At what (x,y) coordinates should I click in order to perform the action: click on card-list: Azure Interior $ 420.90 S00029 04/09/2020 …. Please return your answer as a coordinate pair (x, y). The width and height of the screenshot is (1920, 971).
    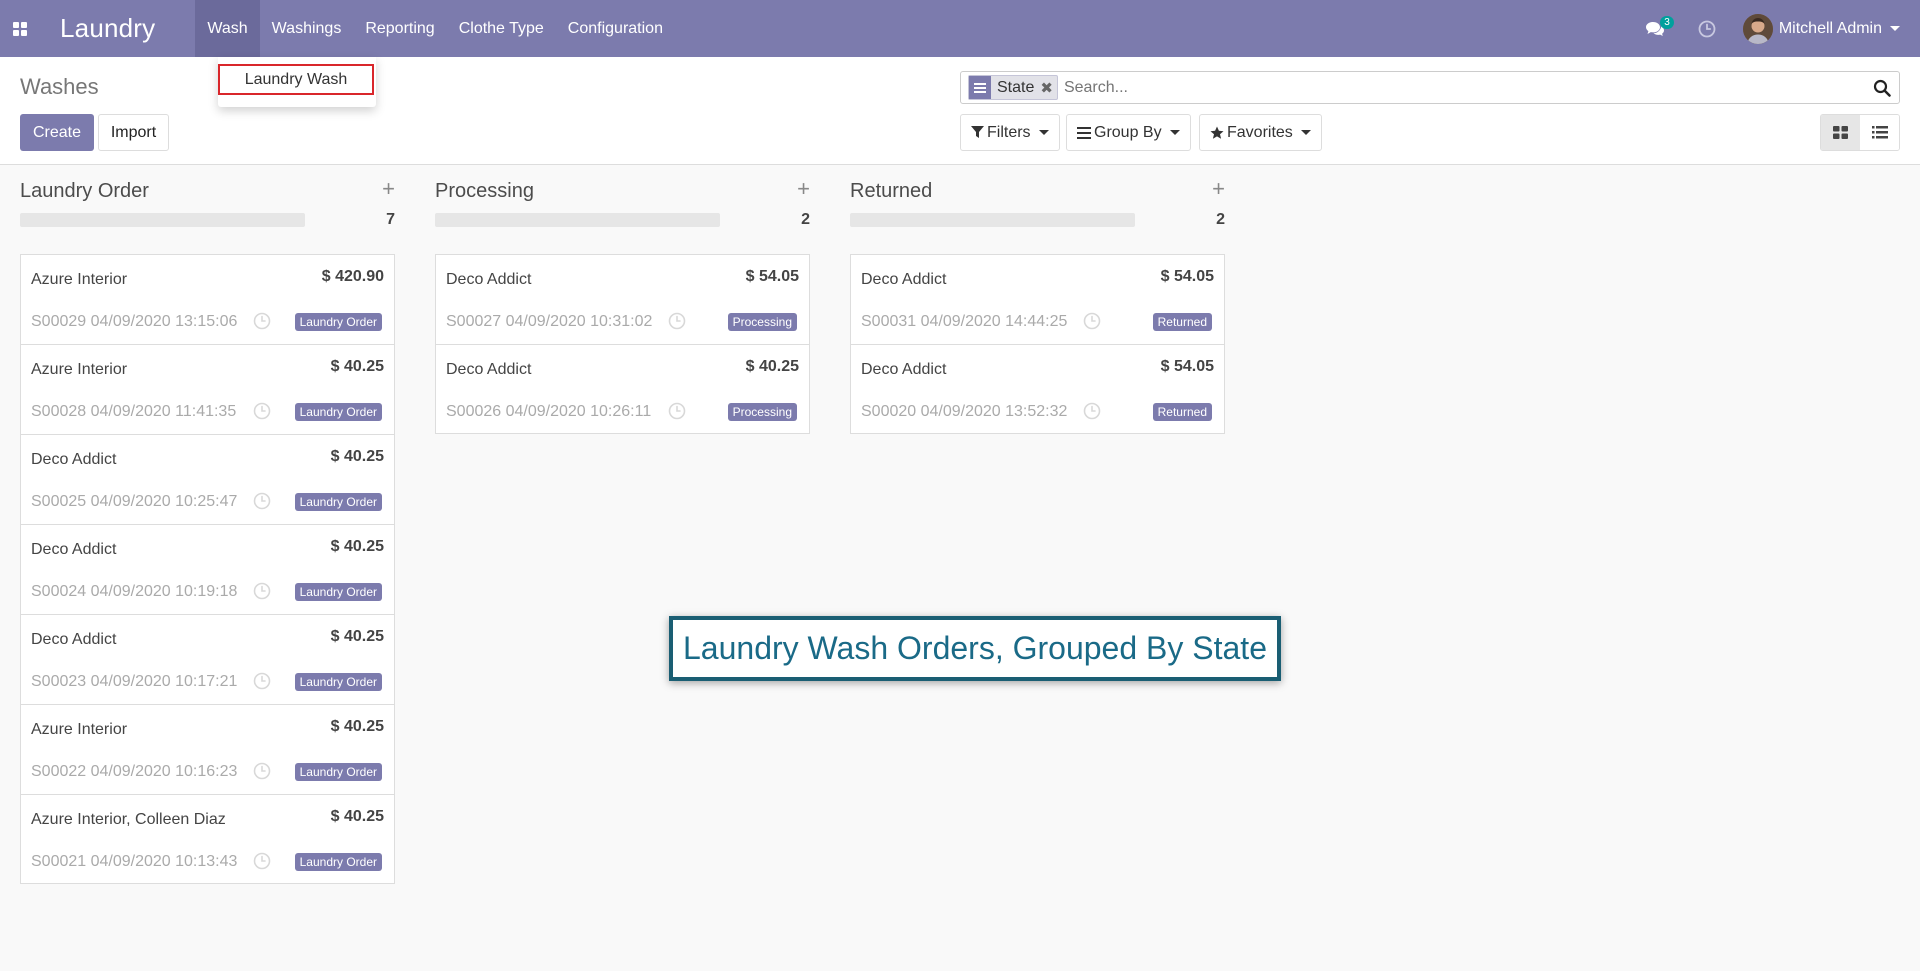
    Looking at the image, I should click on (207, 569).